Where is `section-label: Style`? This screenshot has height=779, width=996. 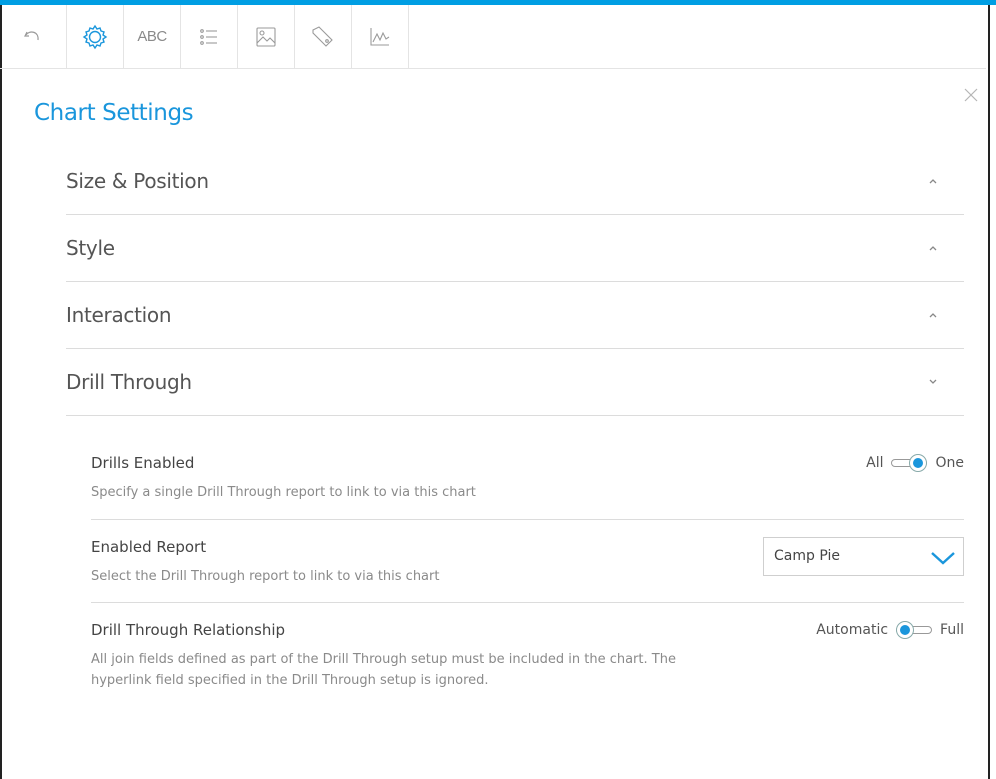
section-label: Style is located at coordinates (90, 248).